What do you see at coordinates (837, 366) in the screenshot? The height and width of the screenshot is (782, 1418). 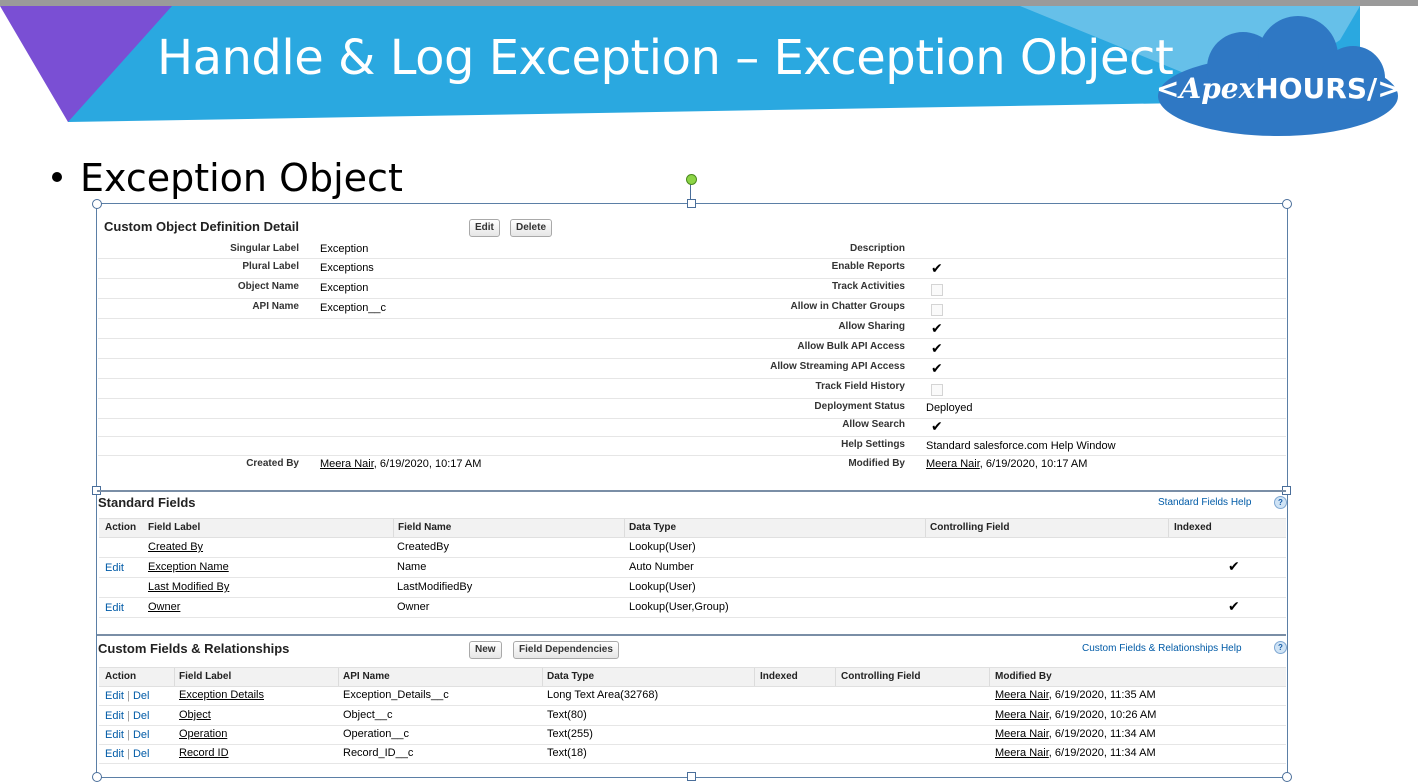 I see `allow-streaming-label: Allow Streaming API Access` at bounding box center [837, 366].